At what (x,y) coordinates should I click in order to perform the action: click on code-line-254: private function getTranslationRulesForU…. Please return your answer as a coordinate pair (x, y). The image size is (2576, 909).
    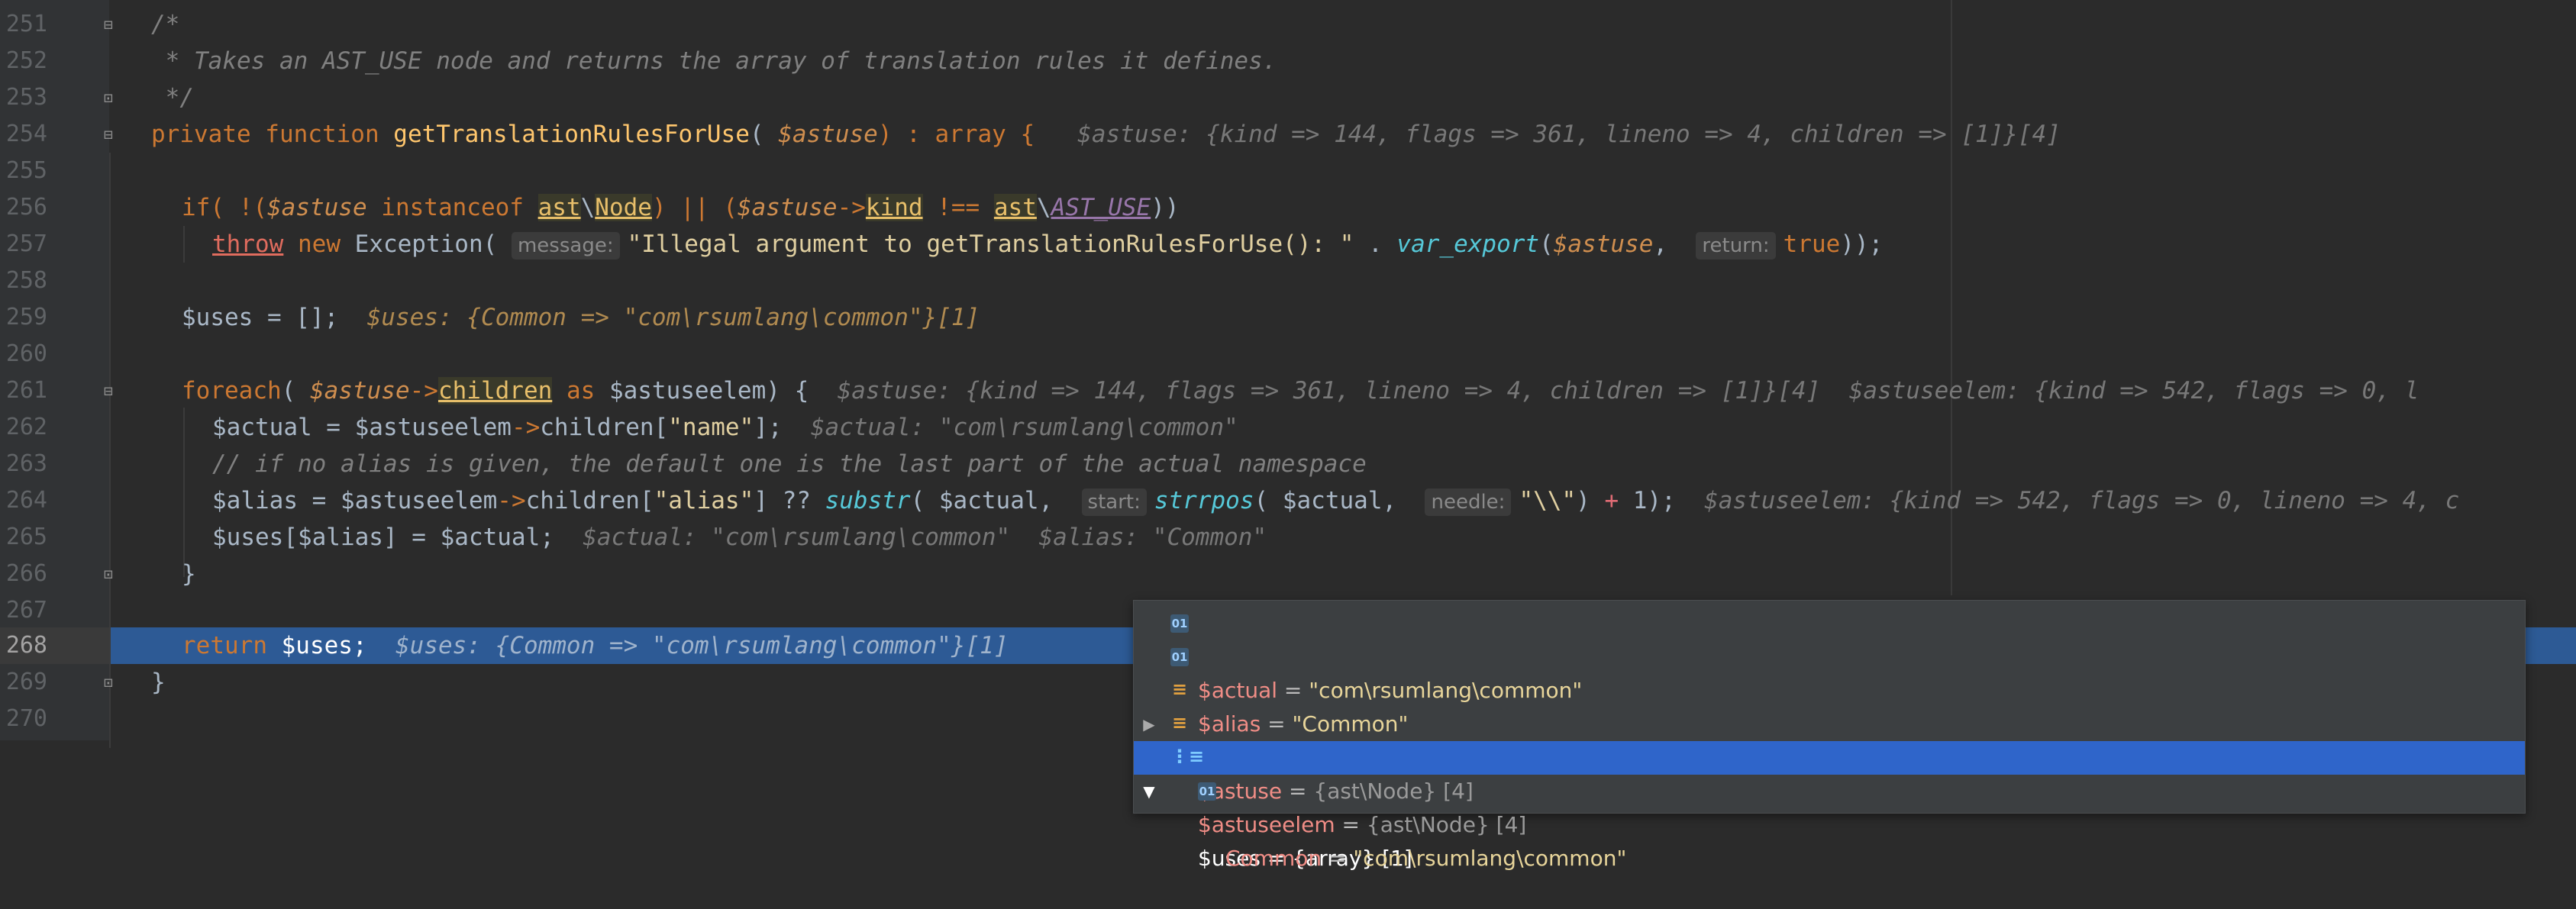
    Looking at the image, I should click on (1106, 134).